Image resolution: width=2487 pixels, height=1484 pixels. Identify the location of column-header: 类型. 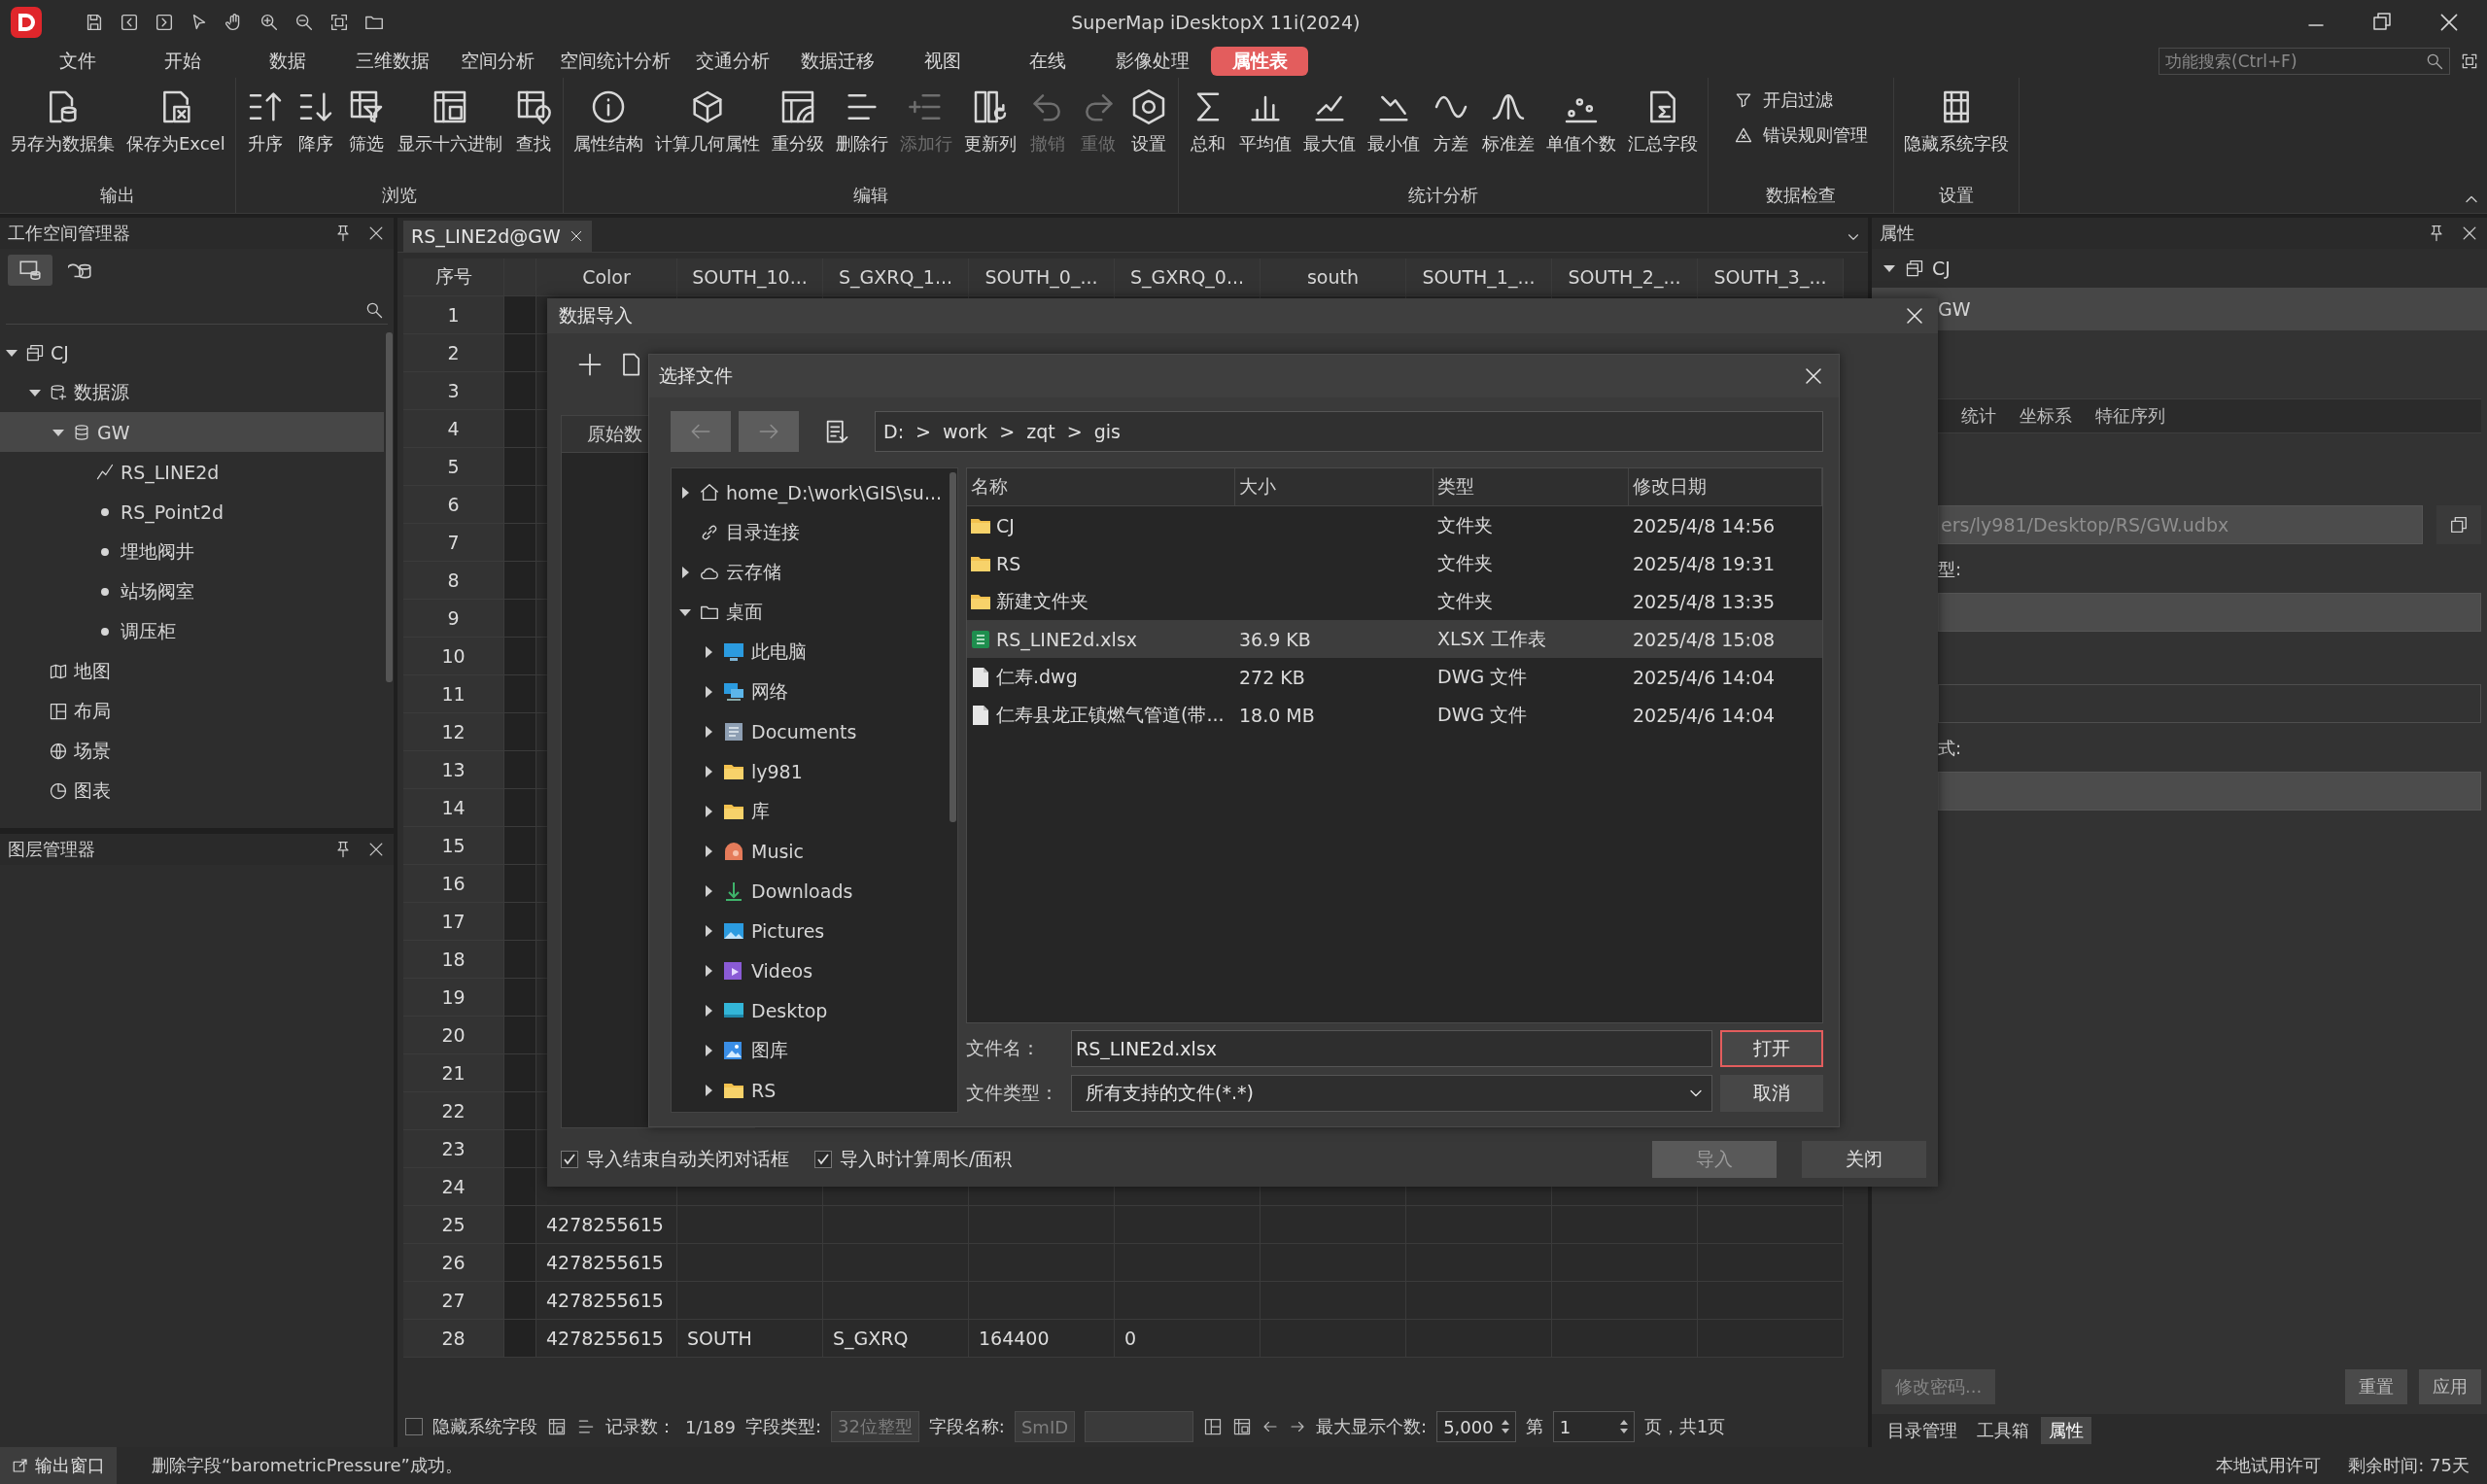
(1531, 486).